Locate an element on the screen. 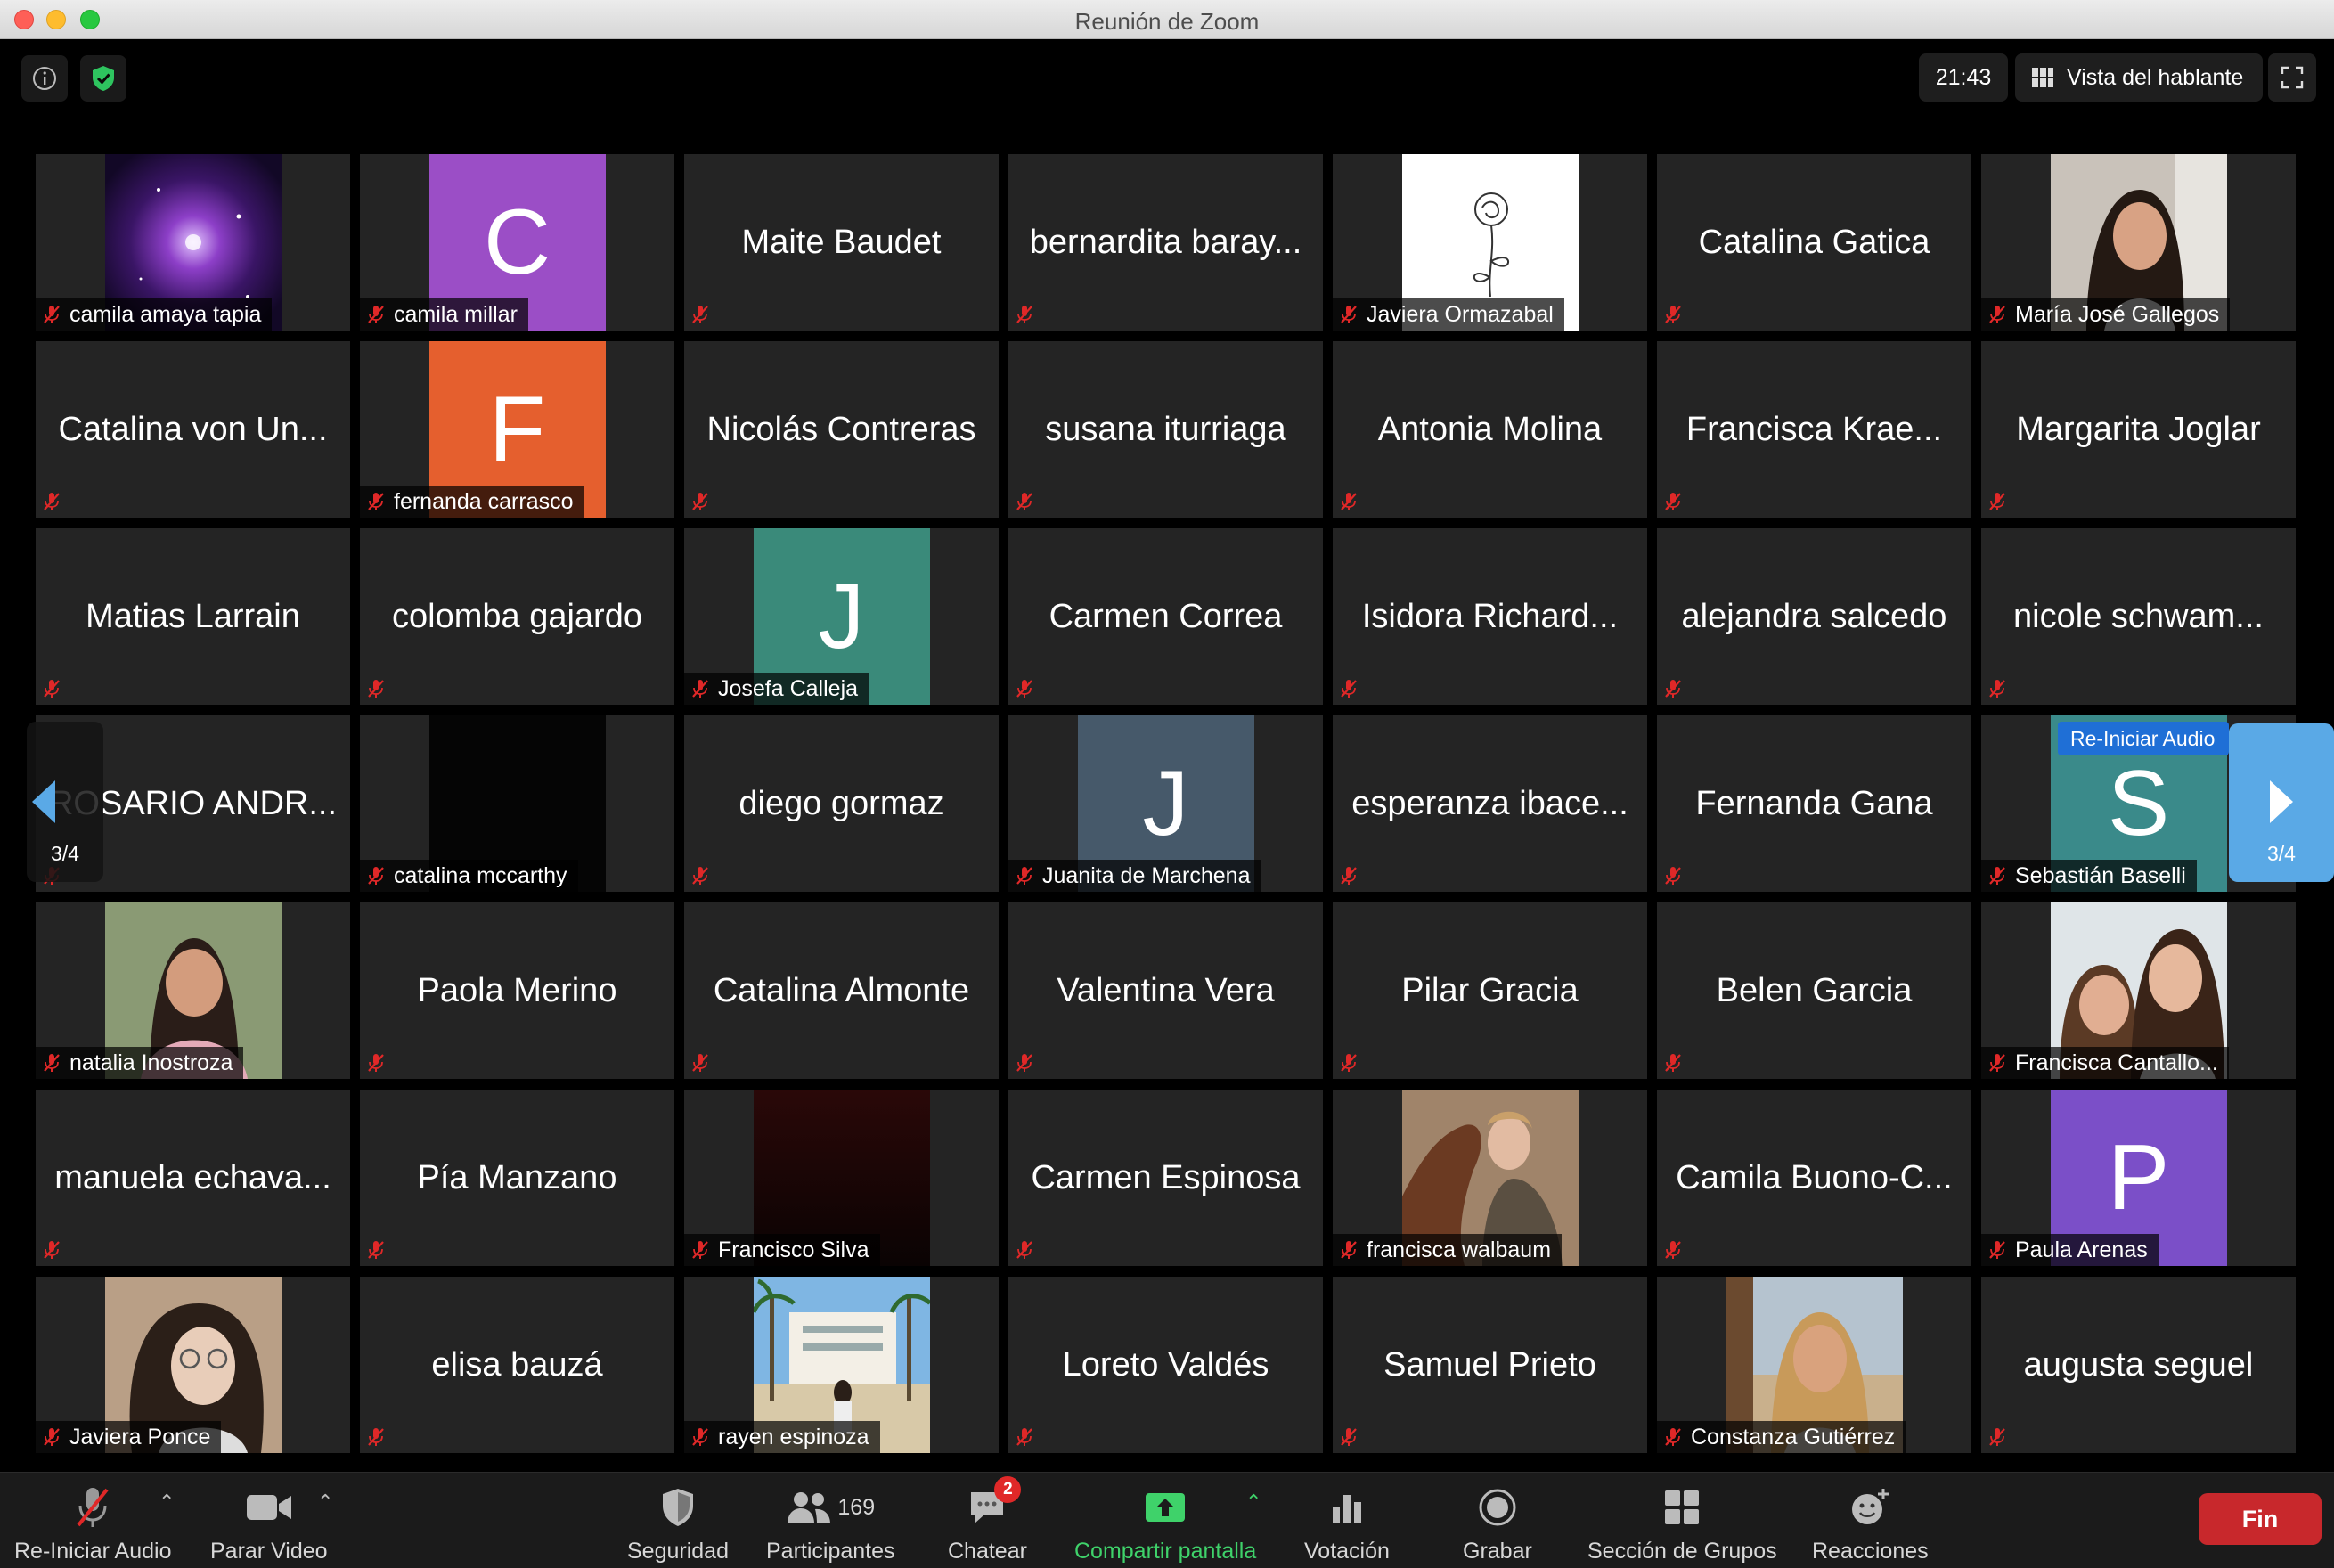  participant-tile: Carmen Espinosa is located at coordinates (1166, 1178).